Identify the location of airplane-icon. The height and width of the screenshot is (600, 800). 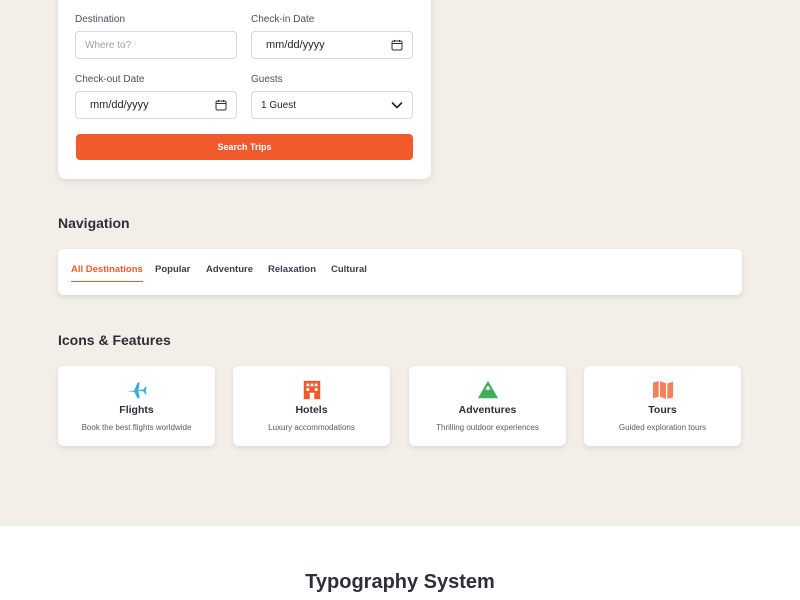
(137, 390).